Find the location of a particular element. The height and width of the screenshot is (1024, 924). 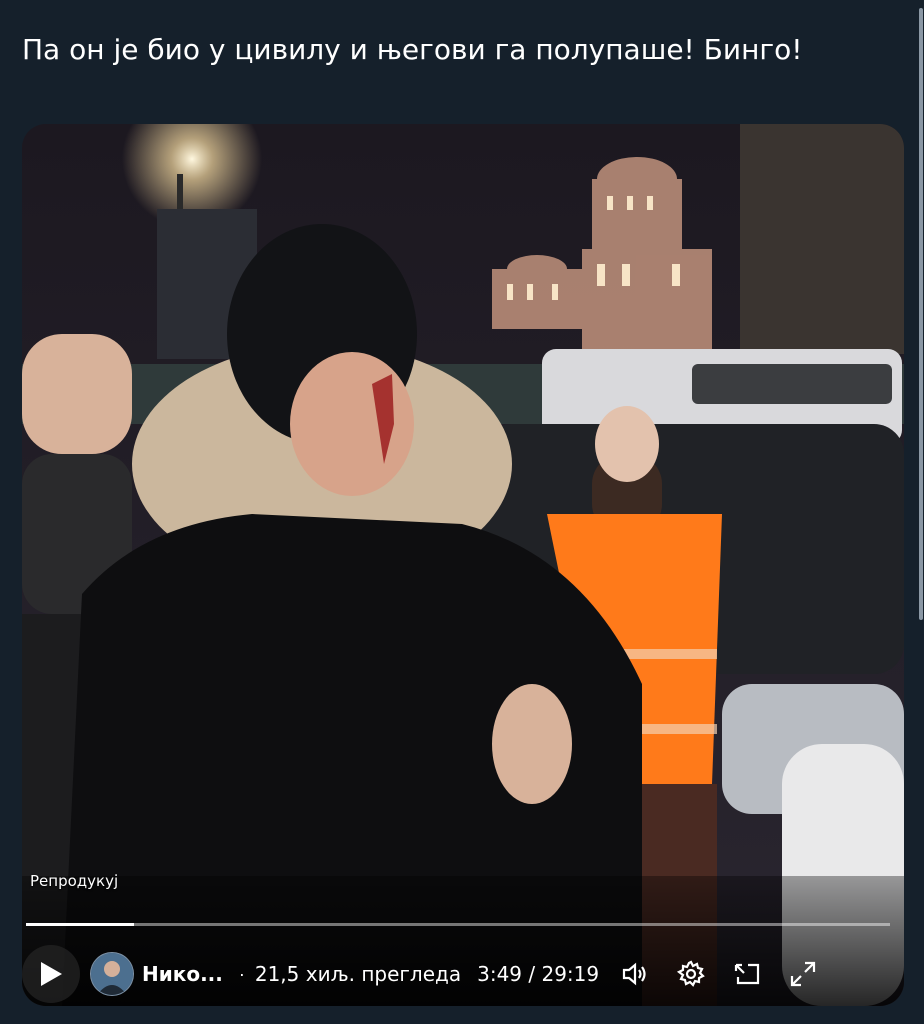

avatar is located at coordinates (112, 974).